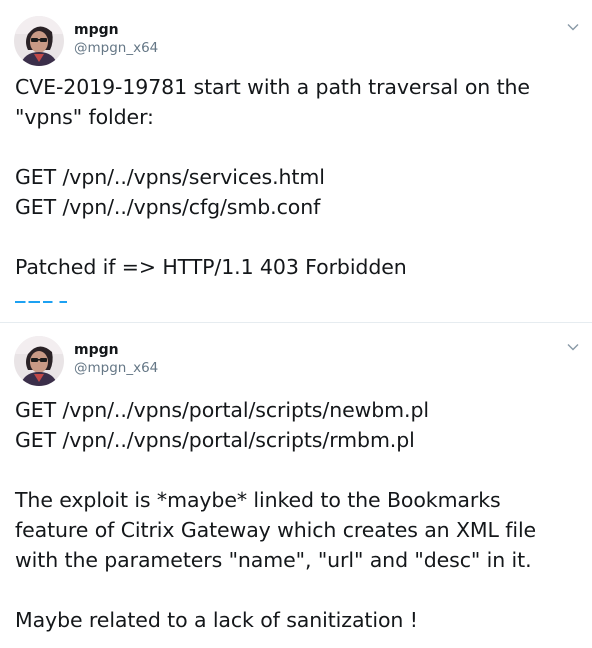  I want to click on tweet-line: GET /vpn/../vpns/services.html, so click(170, 177).